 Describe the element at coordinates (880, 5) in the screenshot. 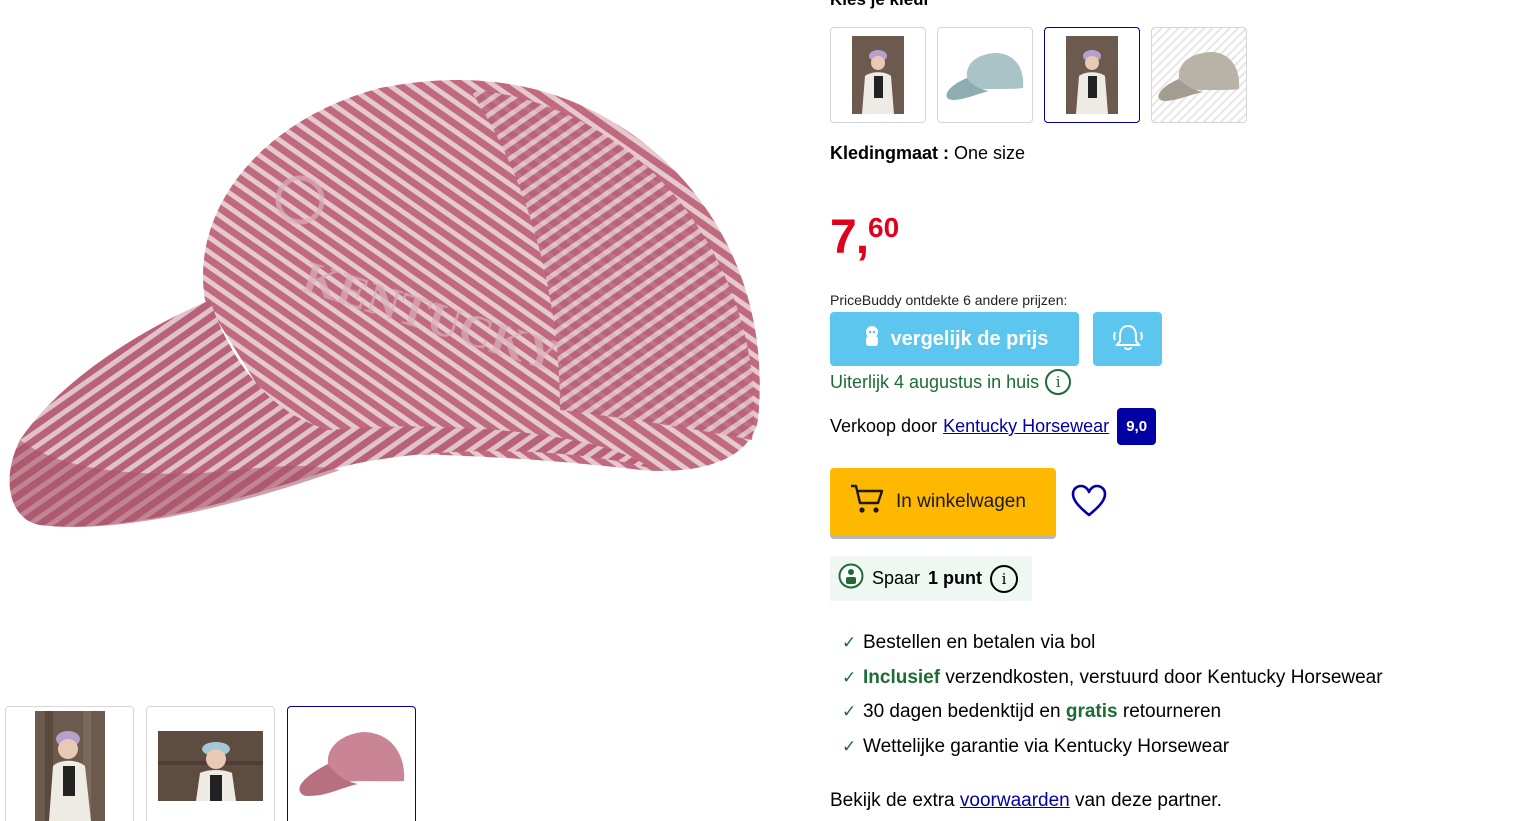

I see `color-heading: Kies je kleur` at that location.